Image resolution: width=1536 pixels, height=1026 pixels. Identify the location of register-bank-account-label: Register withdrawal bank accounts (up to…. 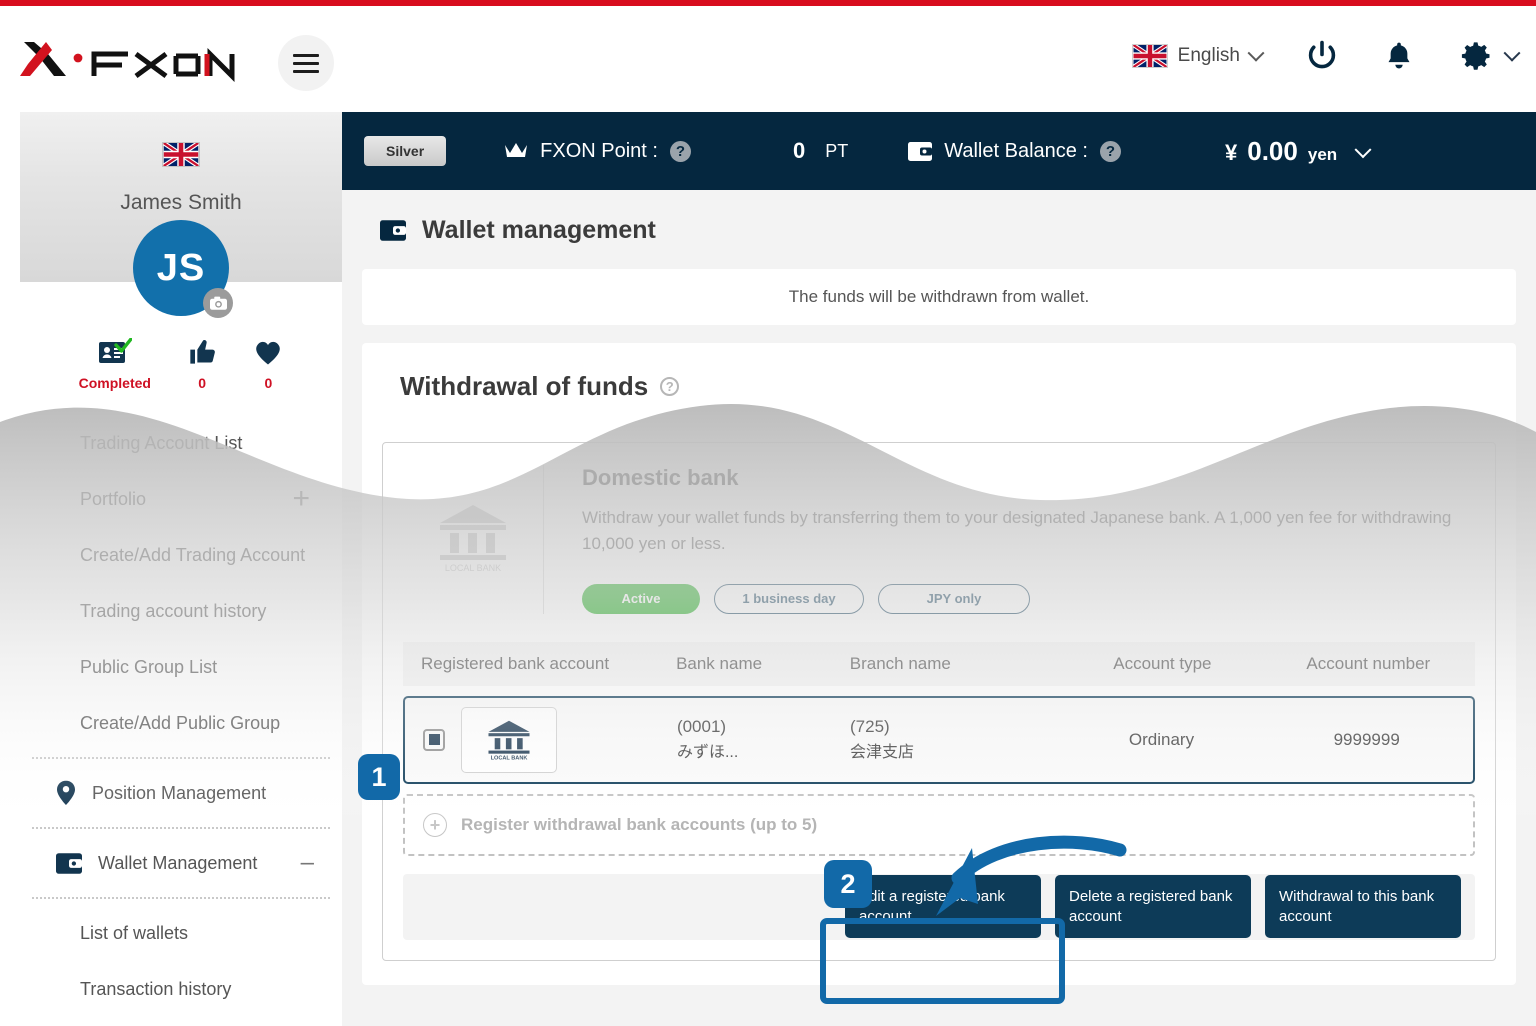
(639, 824).